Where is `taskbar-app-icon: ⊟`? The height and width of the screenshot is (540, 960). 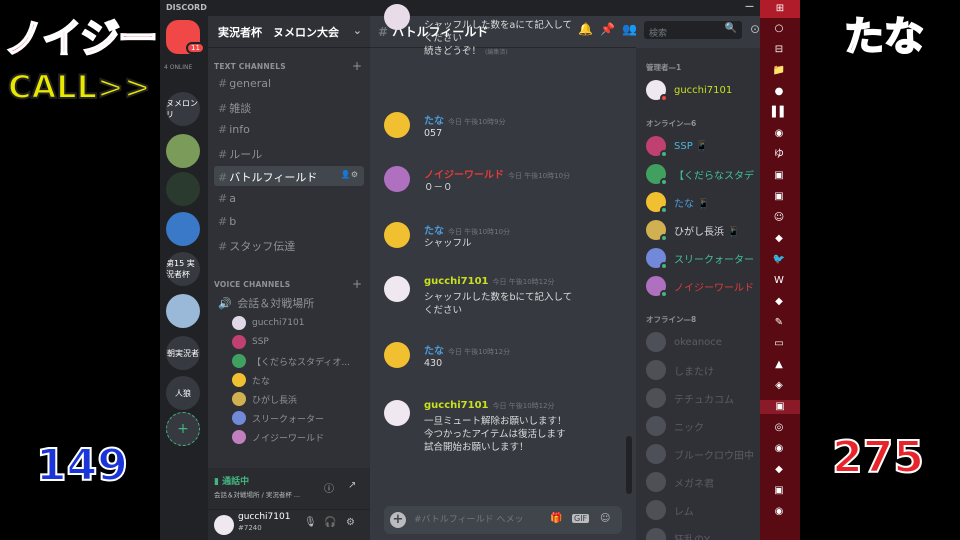 taskbar-app-icon: ⊟ is located at coordinates (779, 50).